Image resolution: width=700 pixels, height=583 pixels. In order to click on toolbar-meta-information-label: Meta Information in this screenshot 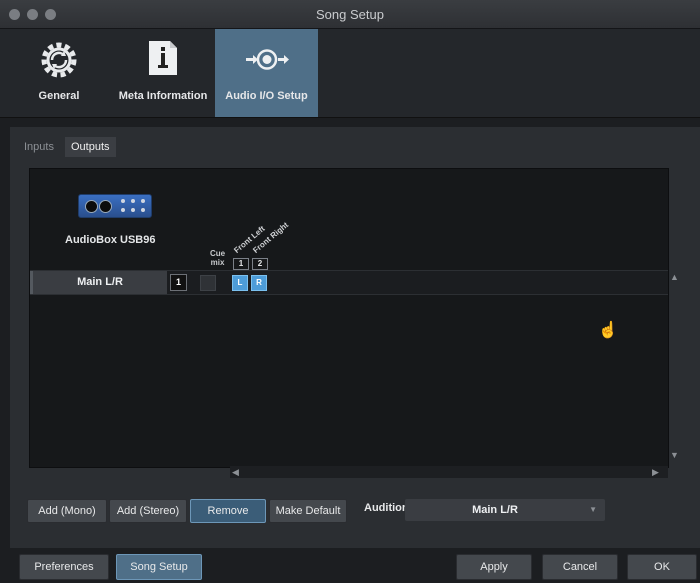, I will do `click(163, 96)`.